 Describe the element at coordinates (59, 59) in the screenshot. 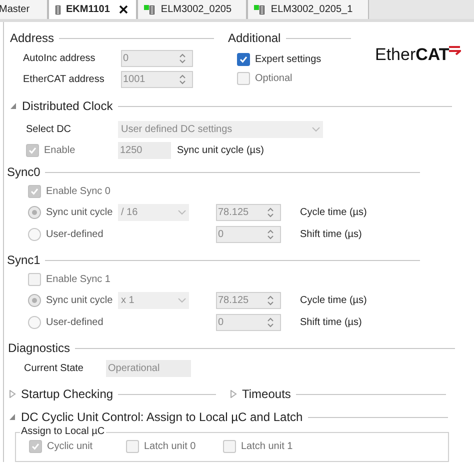

I see `field-label: AutoInc address` at that location.